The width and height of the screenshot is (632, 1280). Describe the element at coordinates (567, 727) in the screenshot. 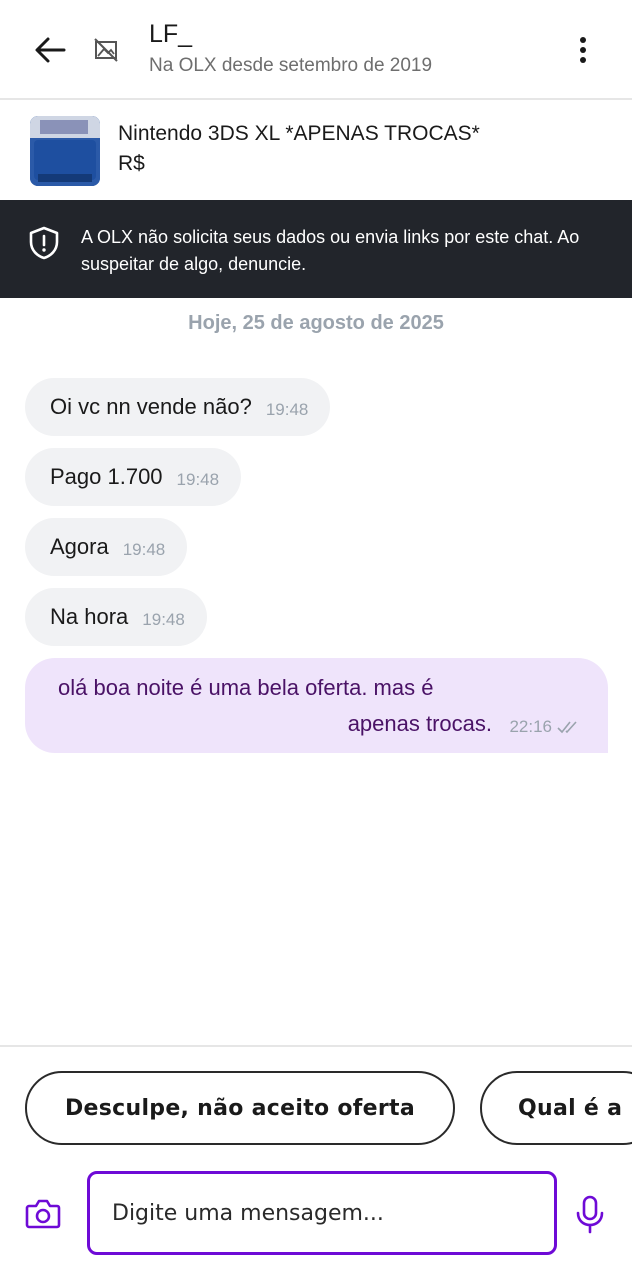

I see `double-check-icon` at that location.